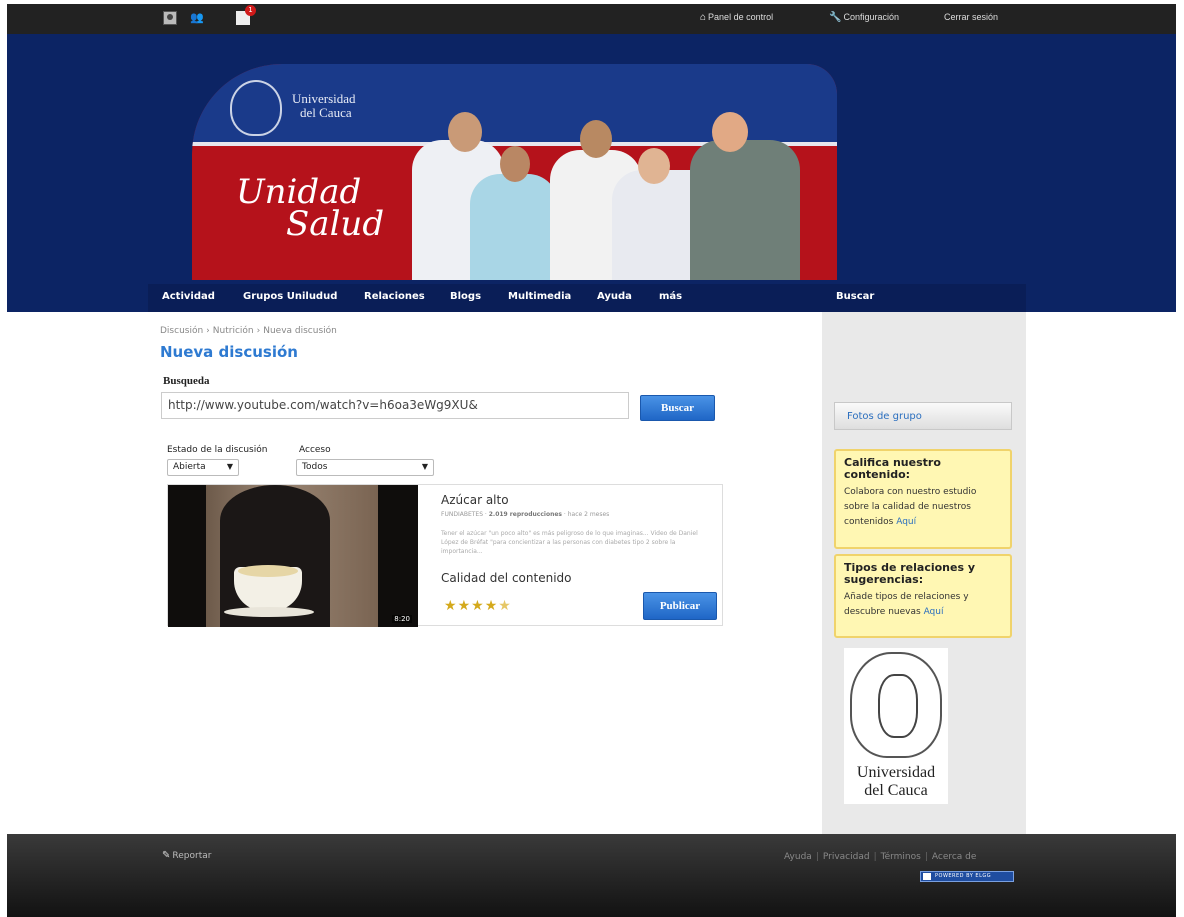 This screenshot has width=1184, height=917. Describe the element at coordinates (335, 224) in the screenshot. I see `site-title-line2: Salud` at that location.